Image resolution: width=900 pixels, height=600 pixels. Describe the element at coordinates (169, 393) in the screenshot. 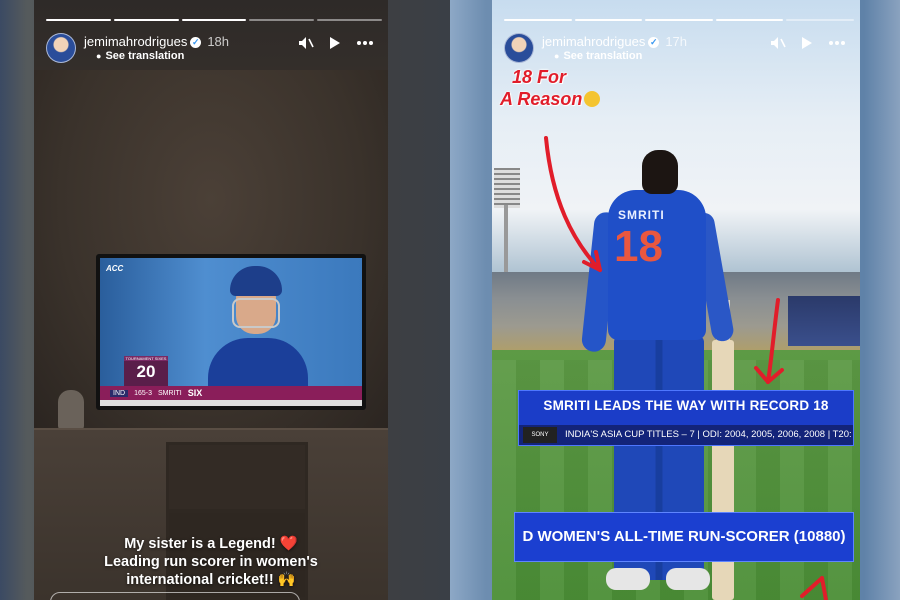

I see `tv-bar-player: SMRITI` at that location.